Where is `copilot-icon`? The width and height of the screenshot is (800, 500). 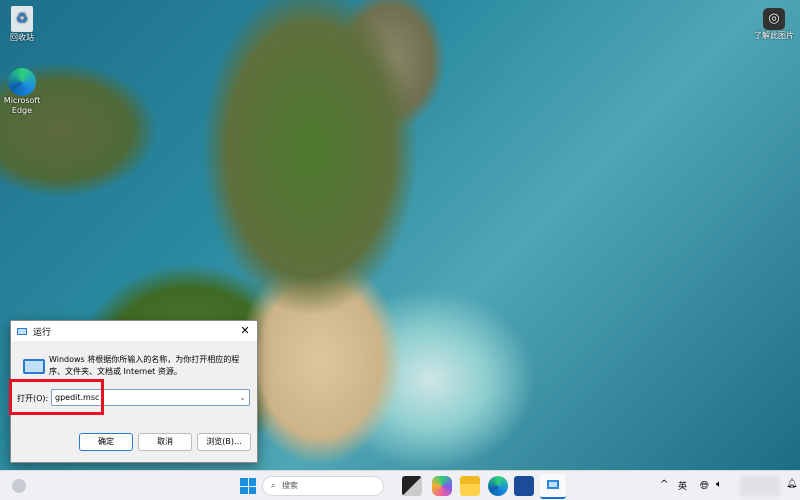
copilot-icon is located at coordinates (442, 486).